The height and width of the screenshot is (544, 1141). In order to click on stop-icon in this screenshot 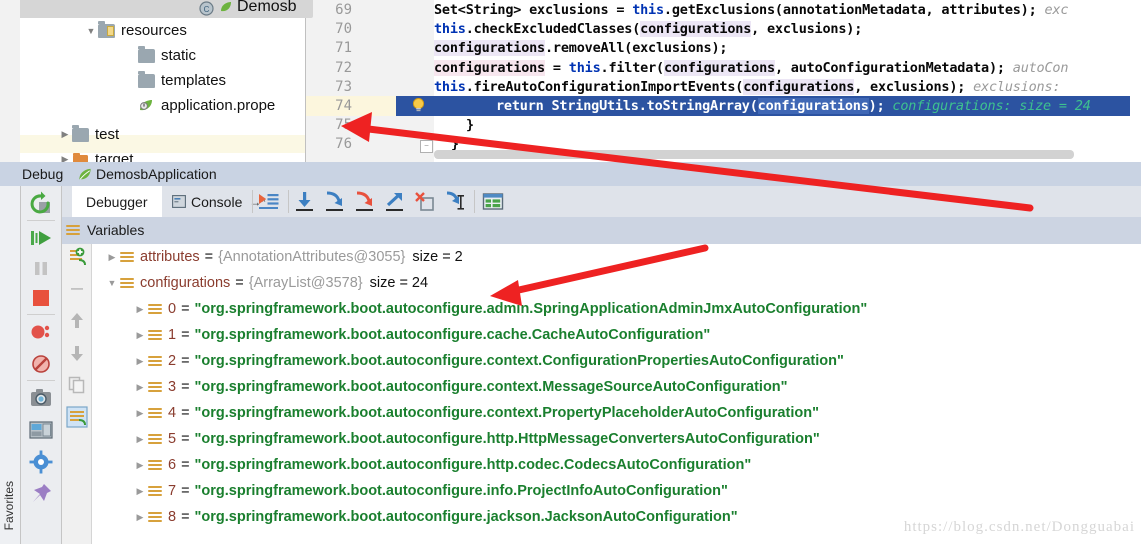, I will do `click(41, 298)`.